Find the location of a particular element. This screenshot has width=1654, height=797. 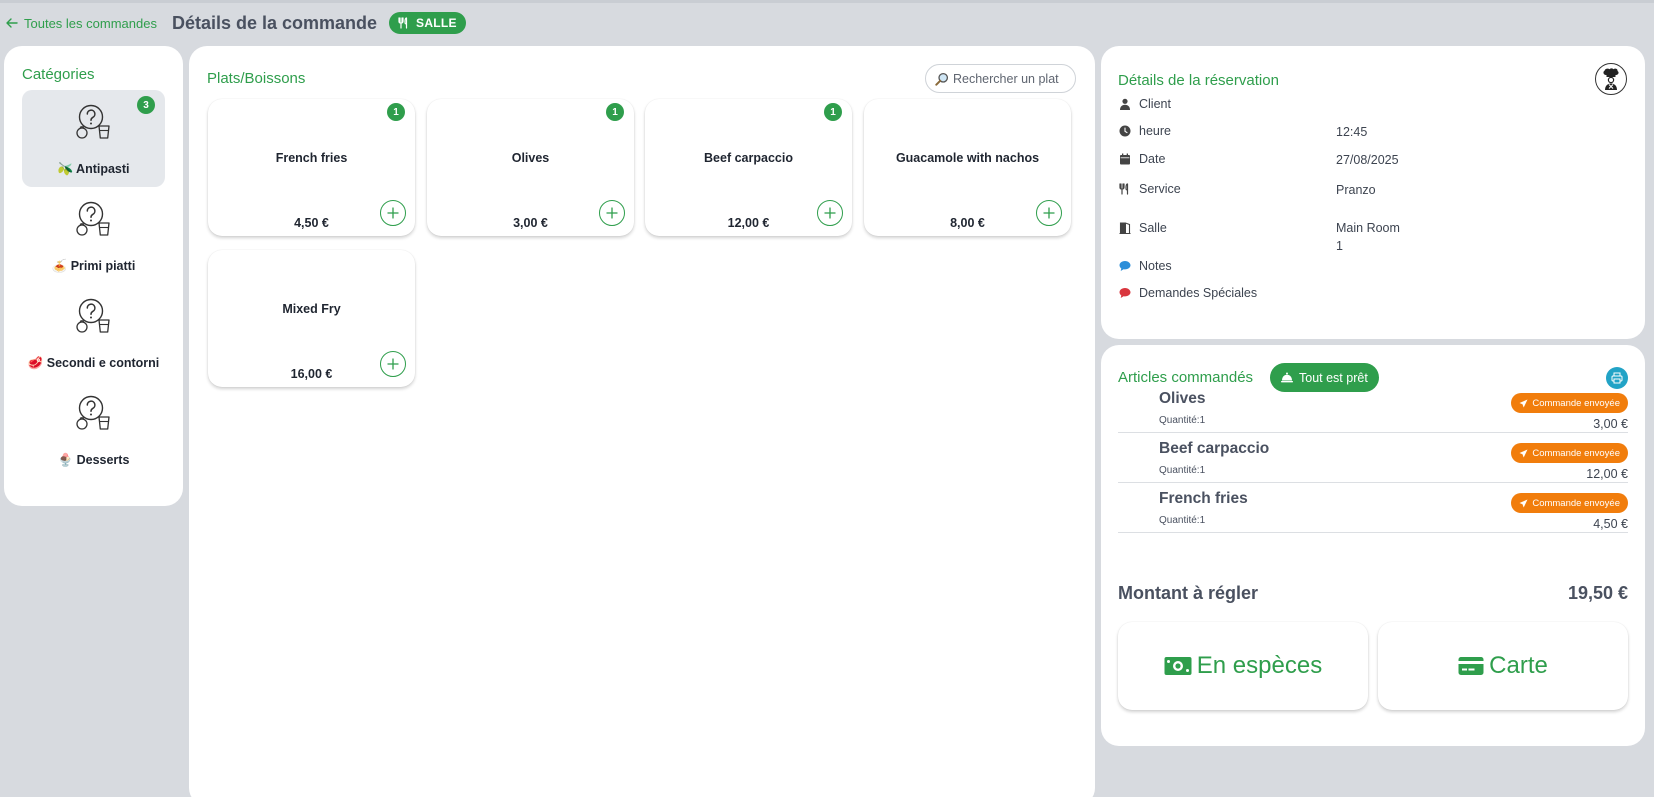

door-icon is located at coordinates (1125, 228).